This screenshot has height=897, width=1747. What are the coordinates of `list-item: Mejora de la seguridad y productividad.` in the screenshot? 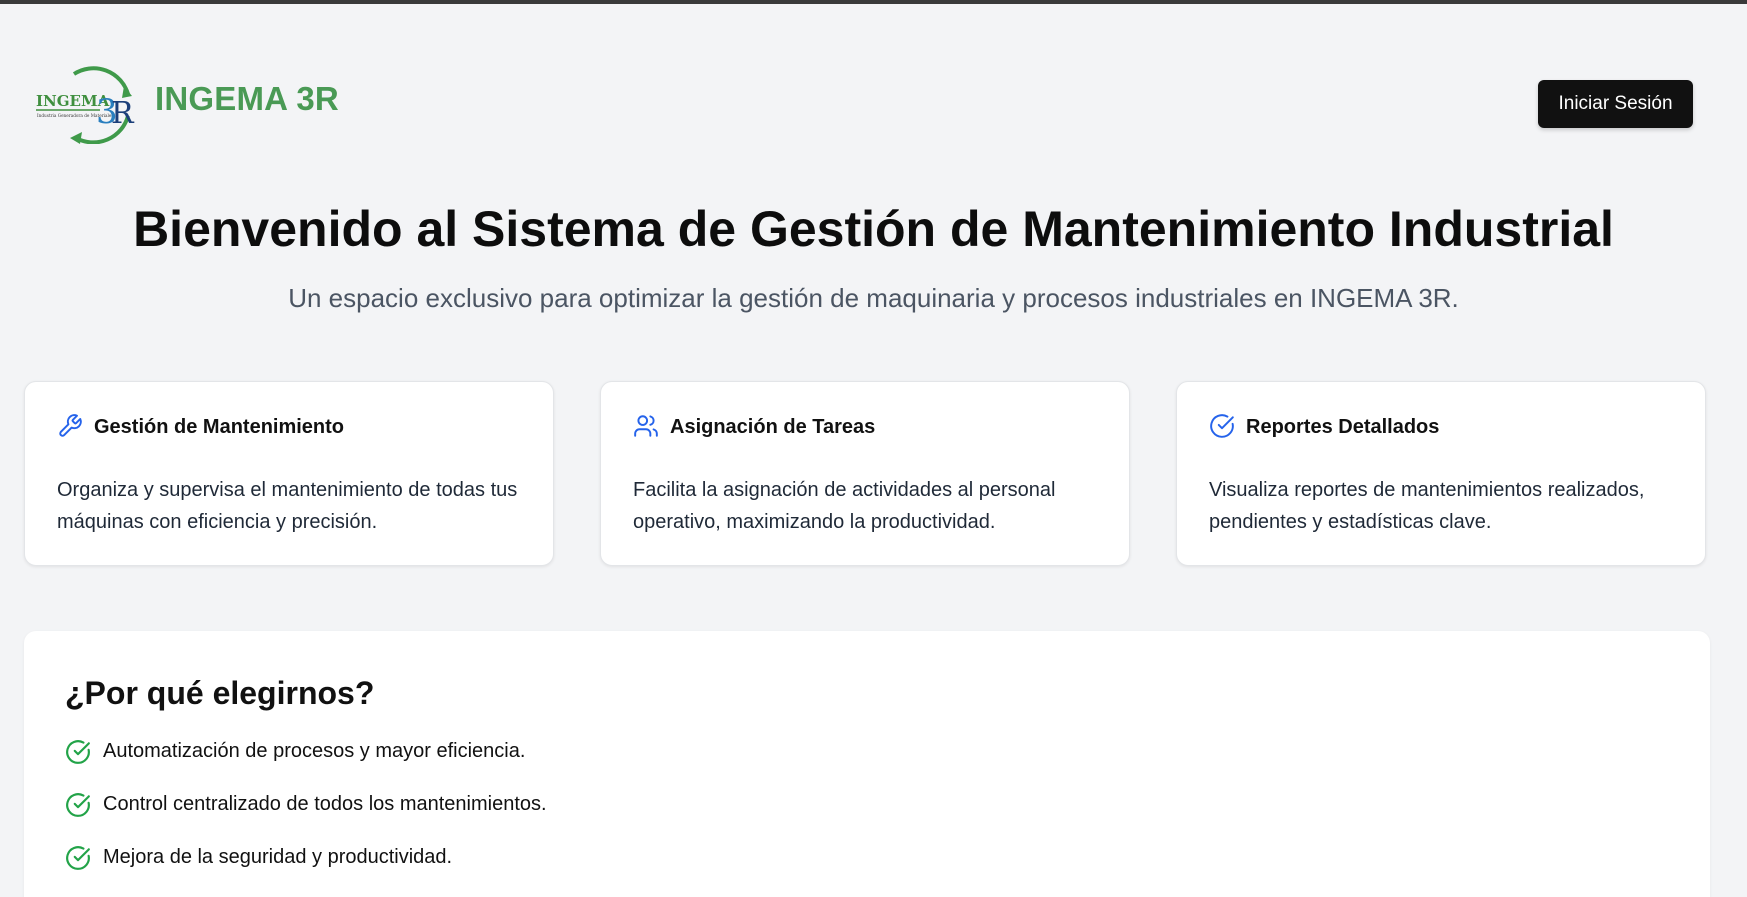 It's located at (306, 869).